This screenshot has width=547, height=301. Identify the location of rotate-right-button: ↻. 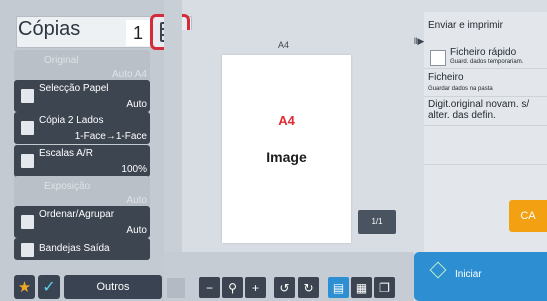
(308, 287).